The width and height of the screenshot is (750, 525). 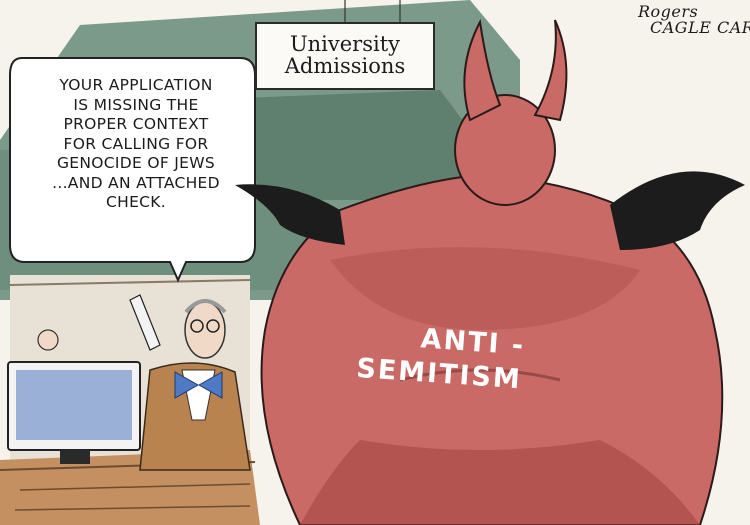 What do you see at coordinates (136, 104) in the screenshot?
I see `bubble-line: IS MISSING THE` at bounding box center [136, 104].